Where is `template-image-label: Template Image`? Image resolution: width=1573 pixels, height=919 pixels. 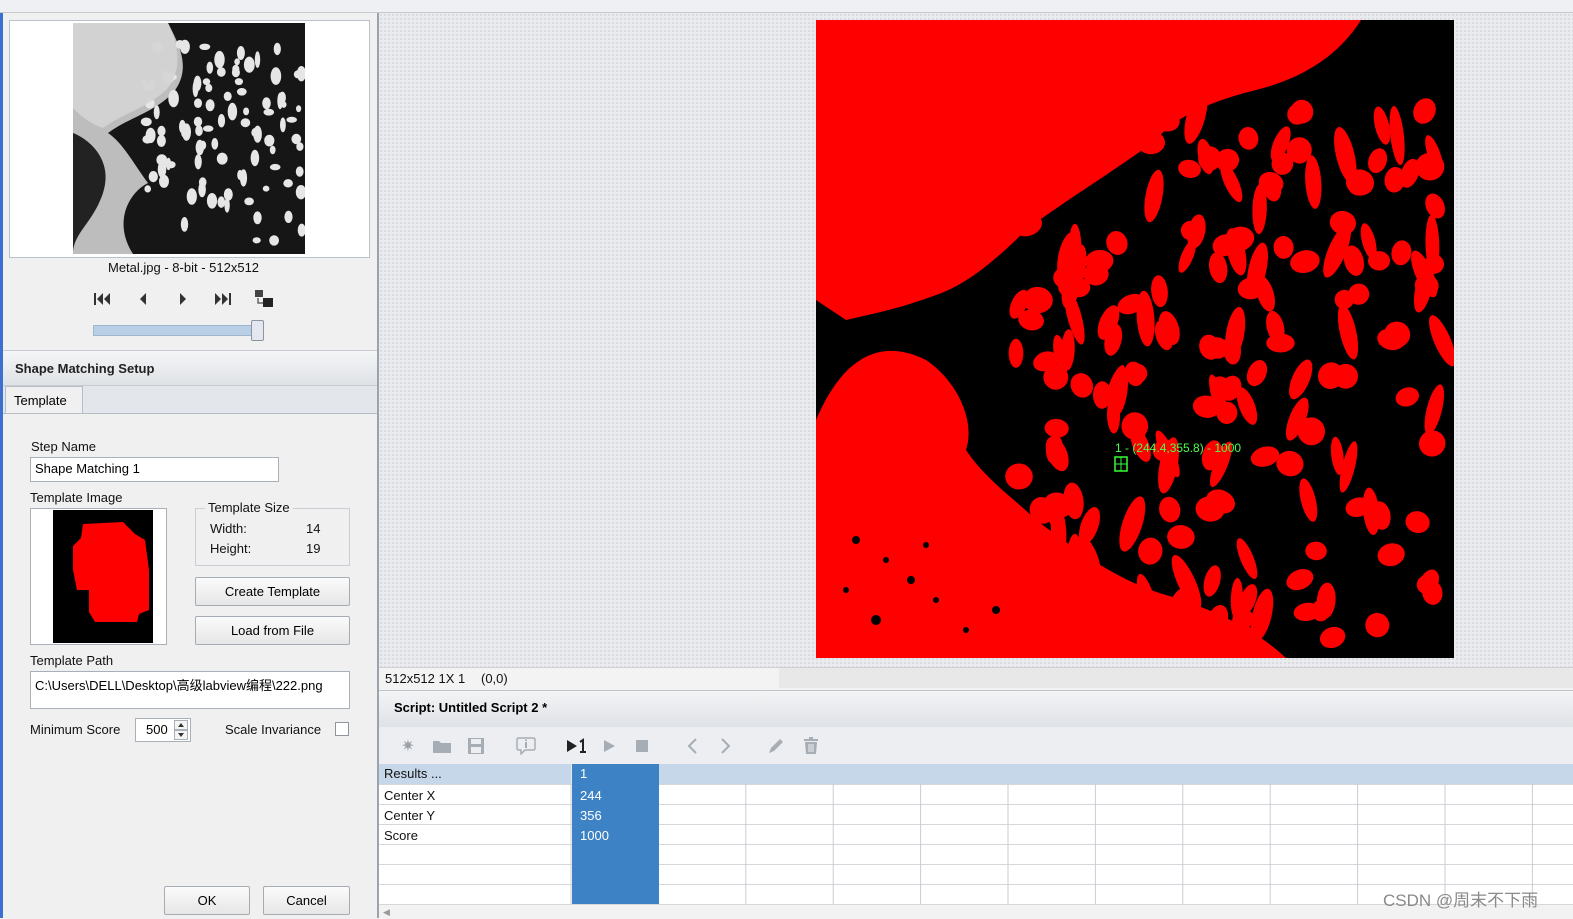 template-image-label: Template Image is located at coordinates (76, 497).